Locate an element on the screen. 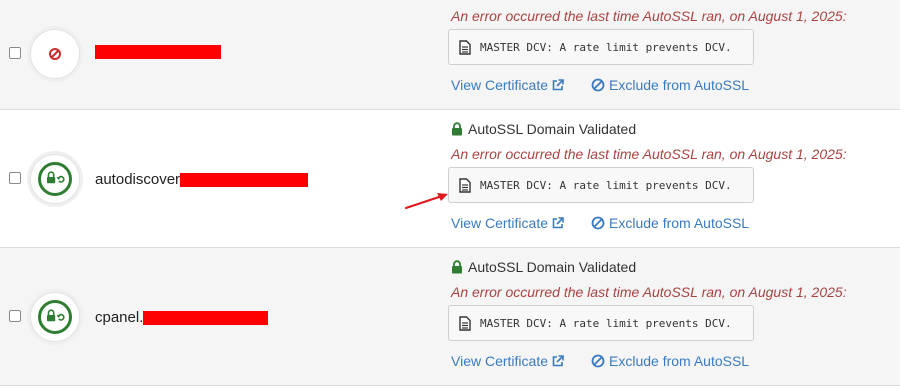 This screenshot has width=900, height=389. domain-name: autodiscover is located at coordinates (202, 179).